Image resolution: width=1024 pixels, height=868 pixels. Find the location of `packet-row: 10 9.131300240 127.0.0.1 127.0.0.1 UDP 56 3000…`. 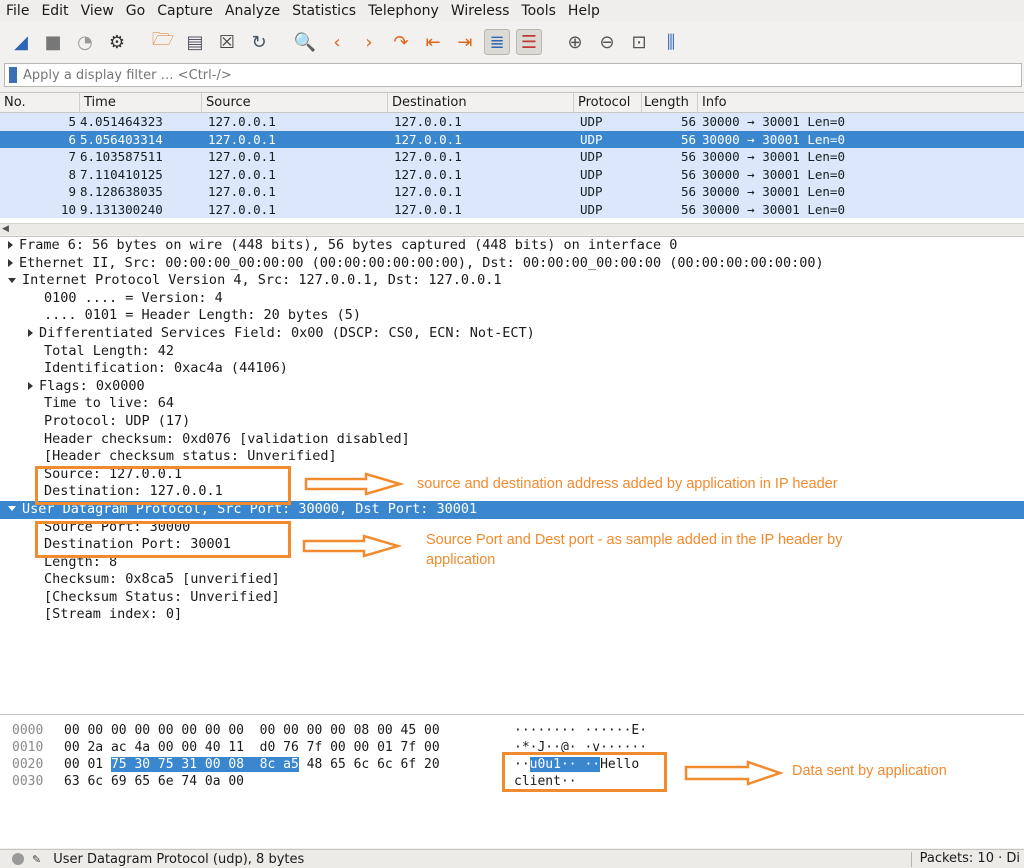

packet-row: 10 9.131300240 127.0.0.1 127.0.0.1 UDP 56 3000… is located at coordinates (512, 209).